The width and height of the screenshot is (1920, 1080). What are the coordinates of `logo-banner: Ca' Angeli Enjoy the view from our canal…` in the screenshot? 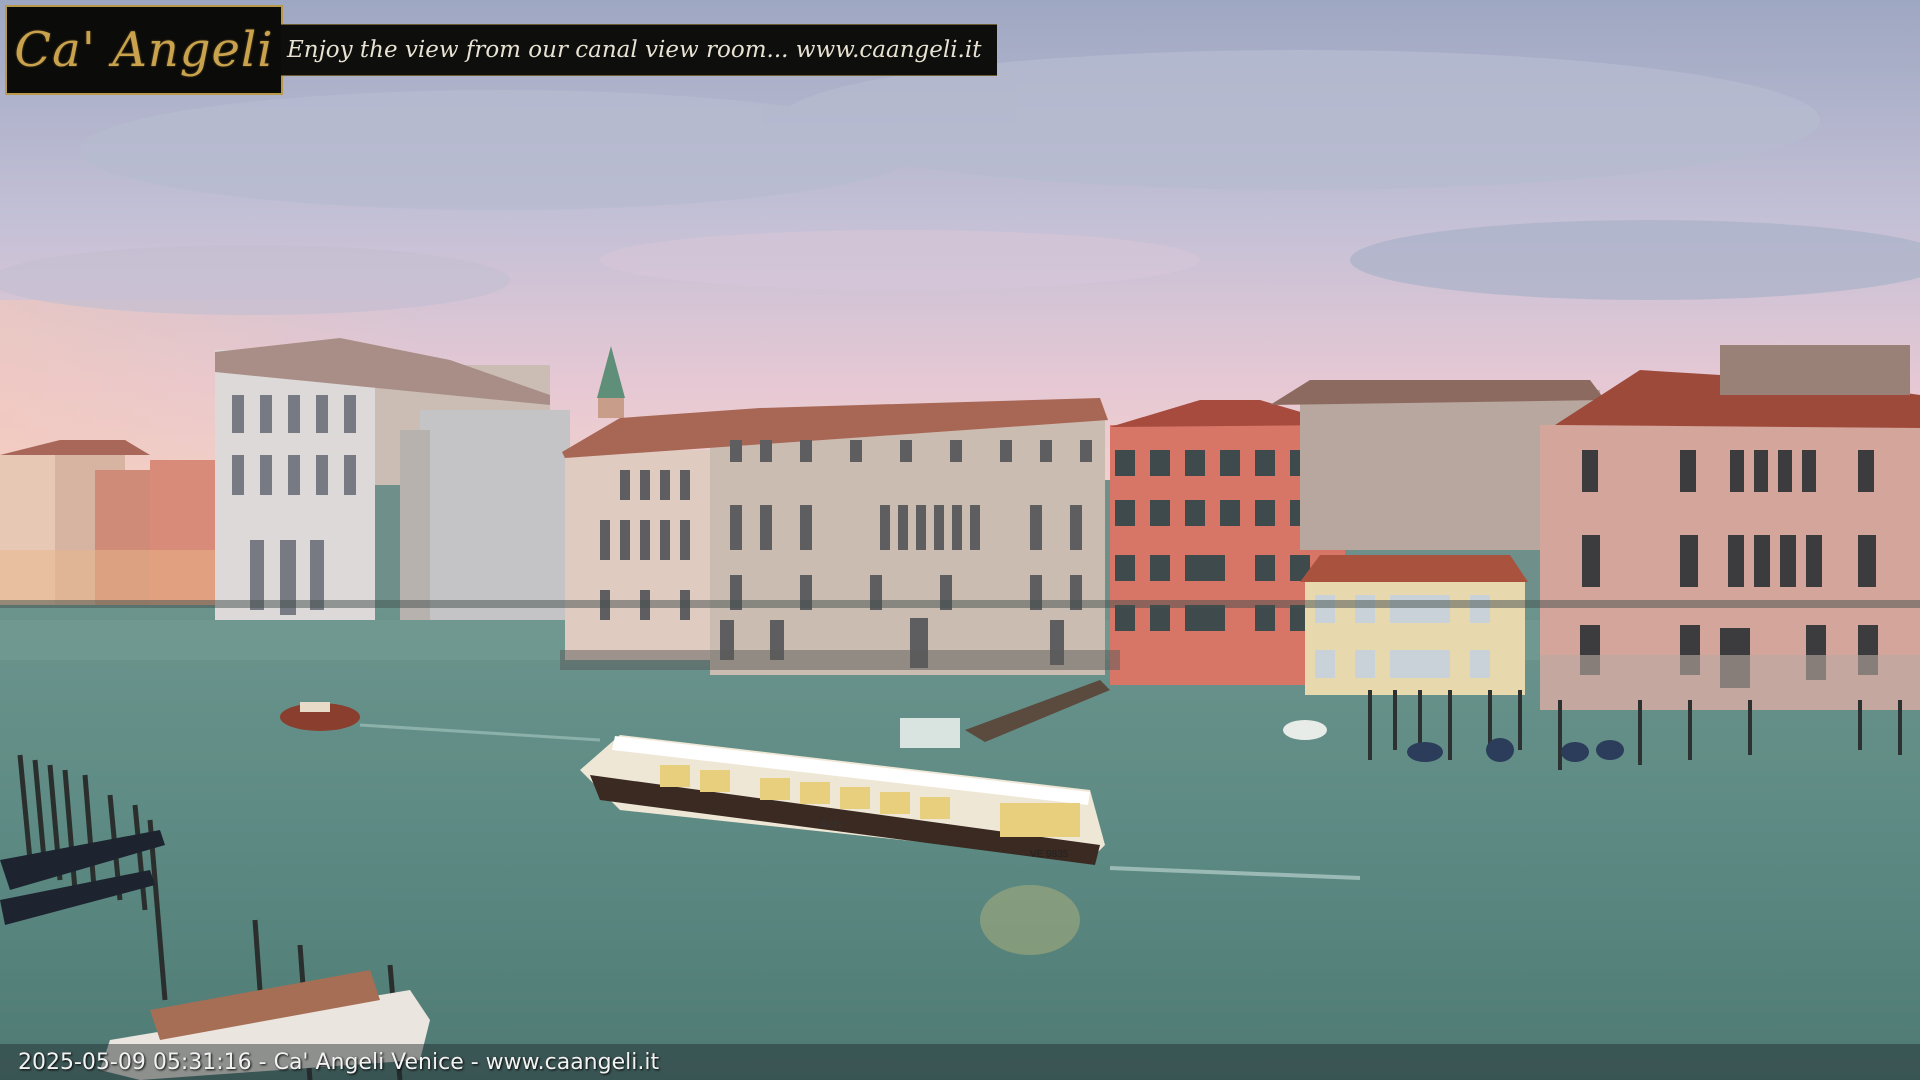 It's located at (501, 50).